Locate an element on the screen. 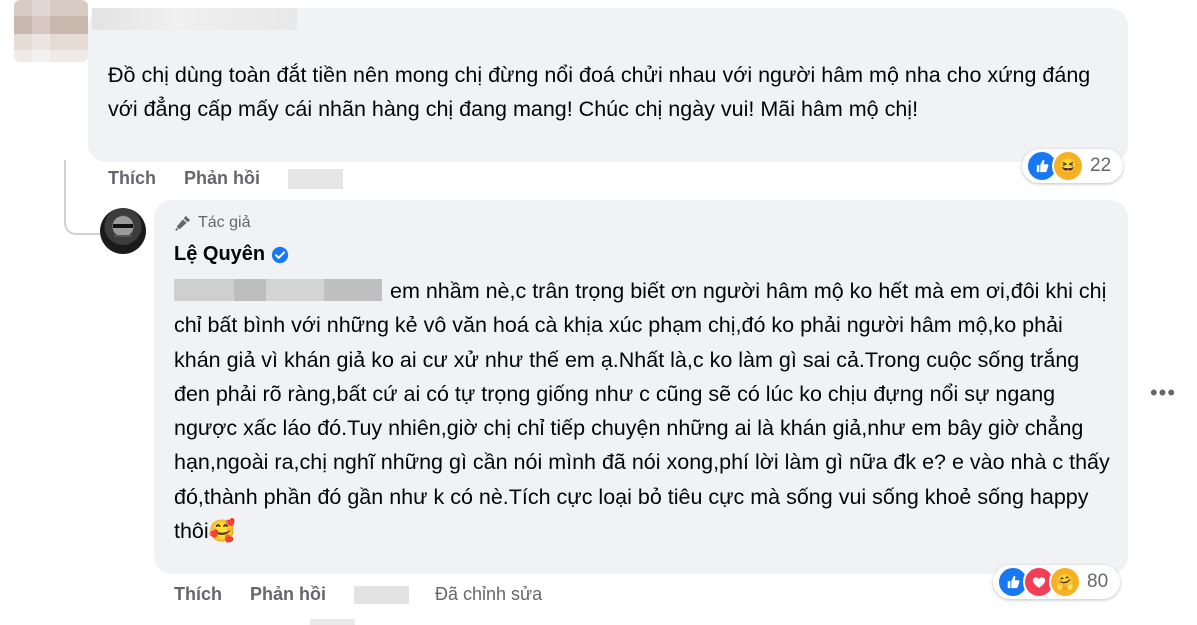  mention-tag is located at coordinates (278, 290).